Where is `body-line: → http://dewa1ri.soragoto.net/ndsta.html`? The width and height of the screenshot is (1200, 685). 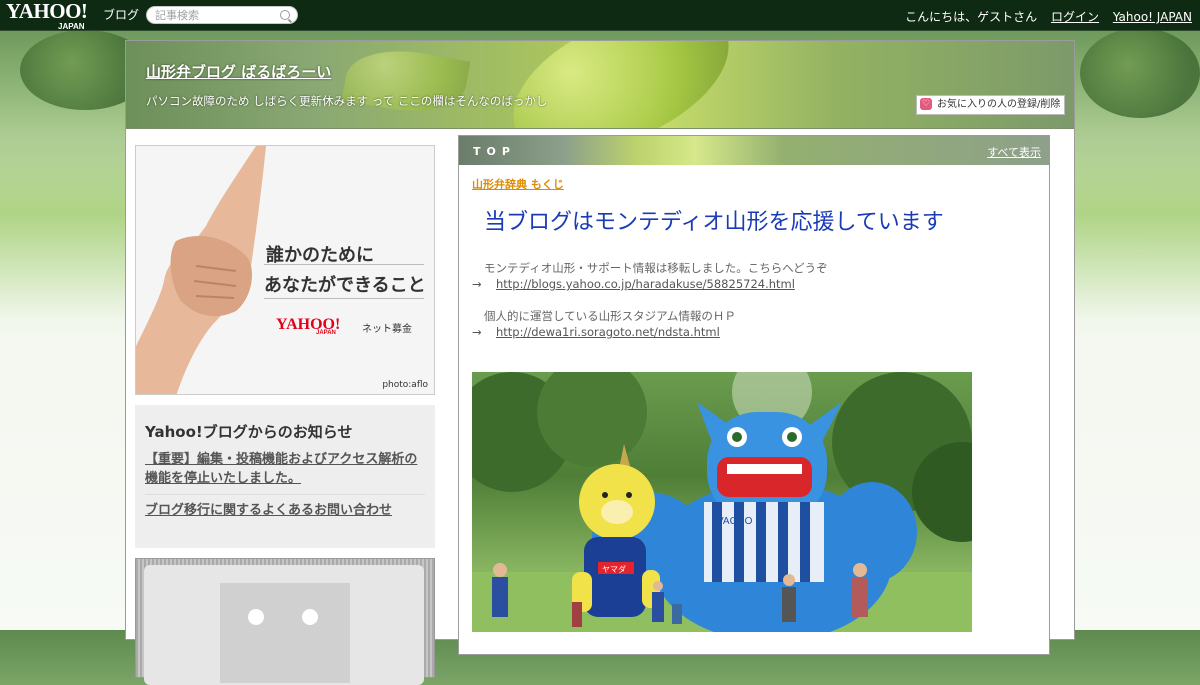 body-line: → http://dewa1ri.soragoto.net/ndsta.html is located at coordinates (752, 332).